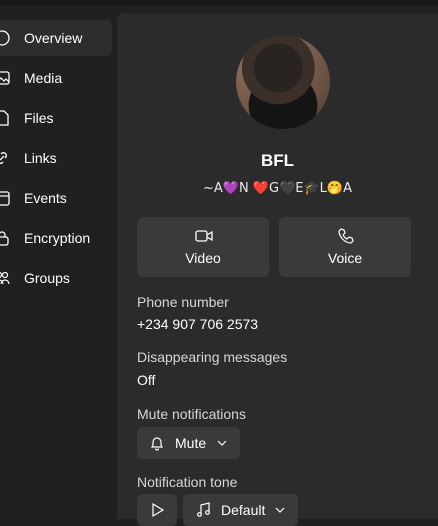 This screenshot has width=438, height=526. I want to click on avatar, so click(283, 82).